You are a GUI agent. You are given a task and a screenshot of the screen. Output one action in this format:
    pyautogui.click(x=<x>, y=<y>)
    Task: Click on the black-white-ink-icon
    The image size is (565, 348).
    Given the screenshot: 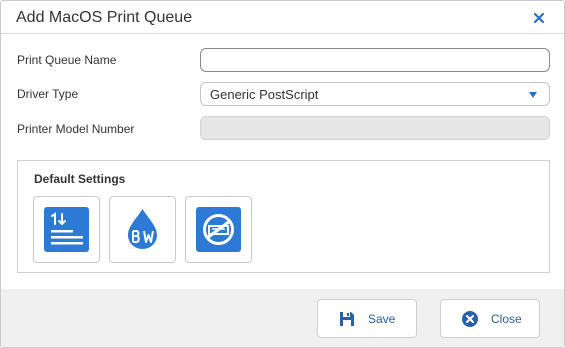 What is the action you would take?
    pyautogui.click(x=142, y=229)
    